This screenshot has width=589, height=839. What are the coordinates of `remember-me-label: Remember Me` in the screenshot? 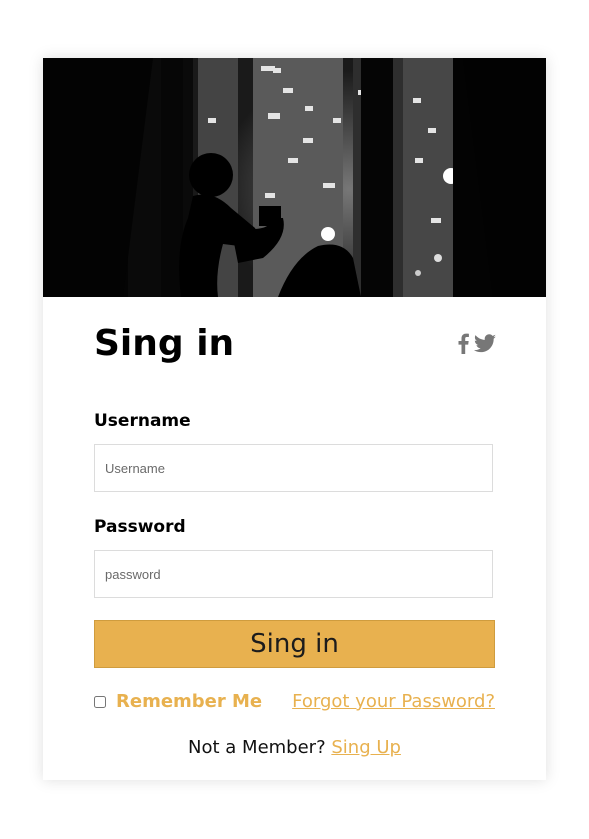 It's located at (189, 701).